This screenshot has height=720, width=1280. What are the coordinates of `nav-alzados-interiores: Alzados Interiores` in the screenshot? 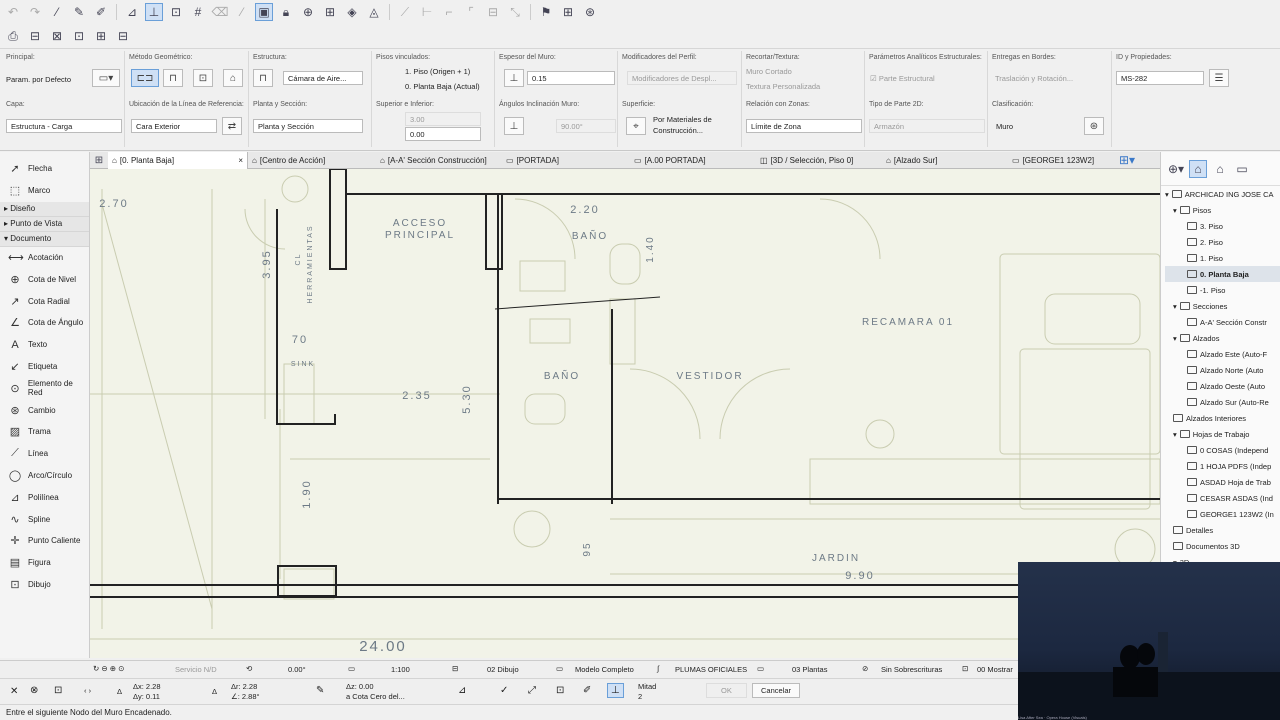 It's located at (1222, 418).